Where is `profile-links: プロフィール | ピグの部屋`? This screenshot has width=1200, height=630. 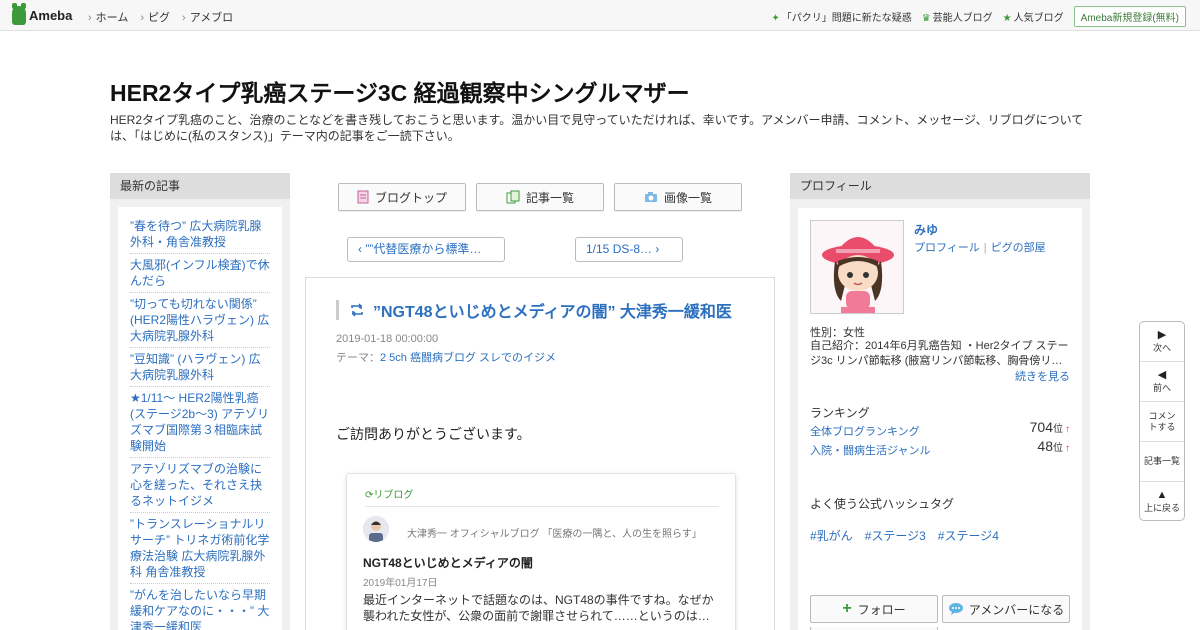
profile-links: プロフィール | ピグの部屋 is located at coordinates (980, 247).